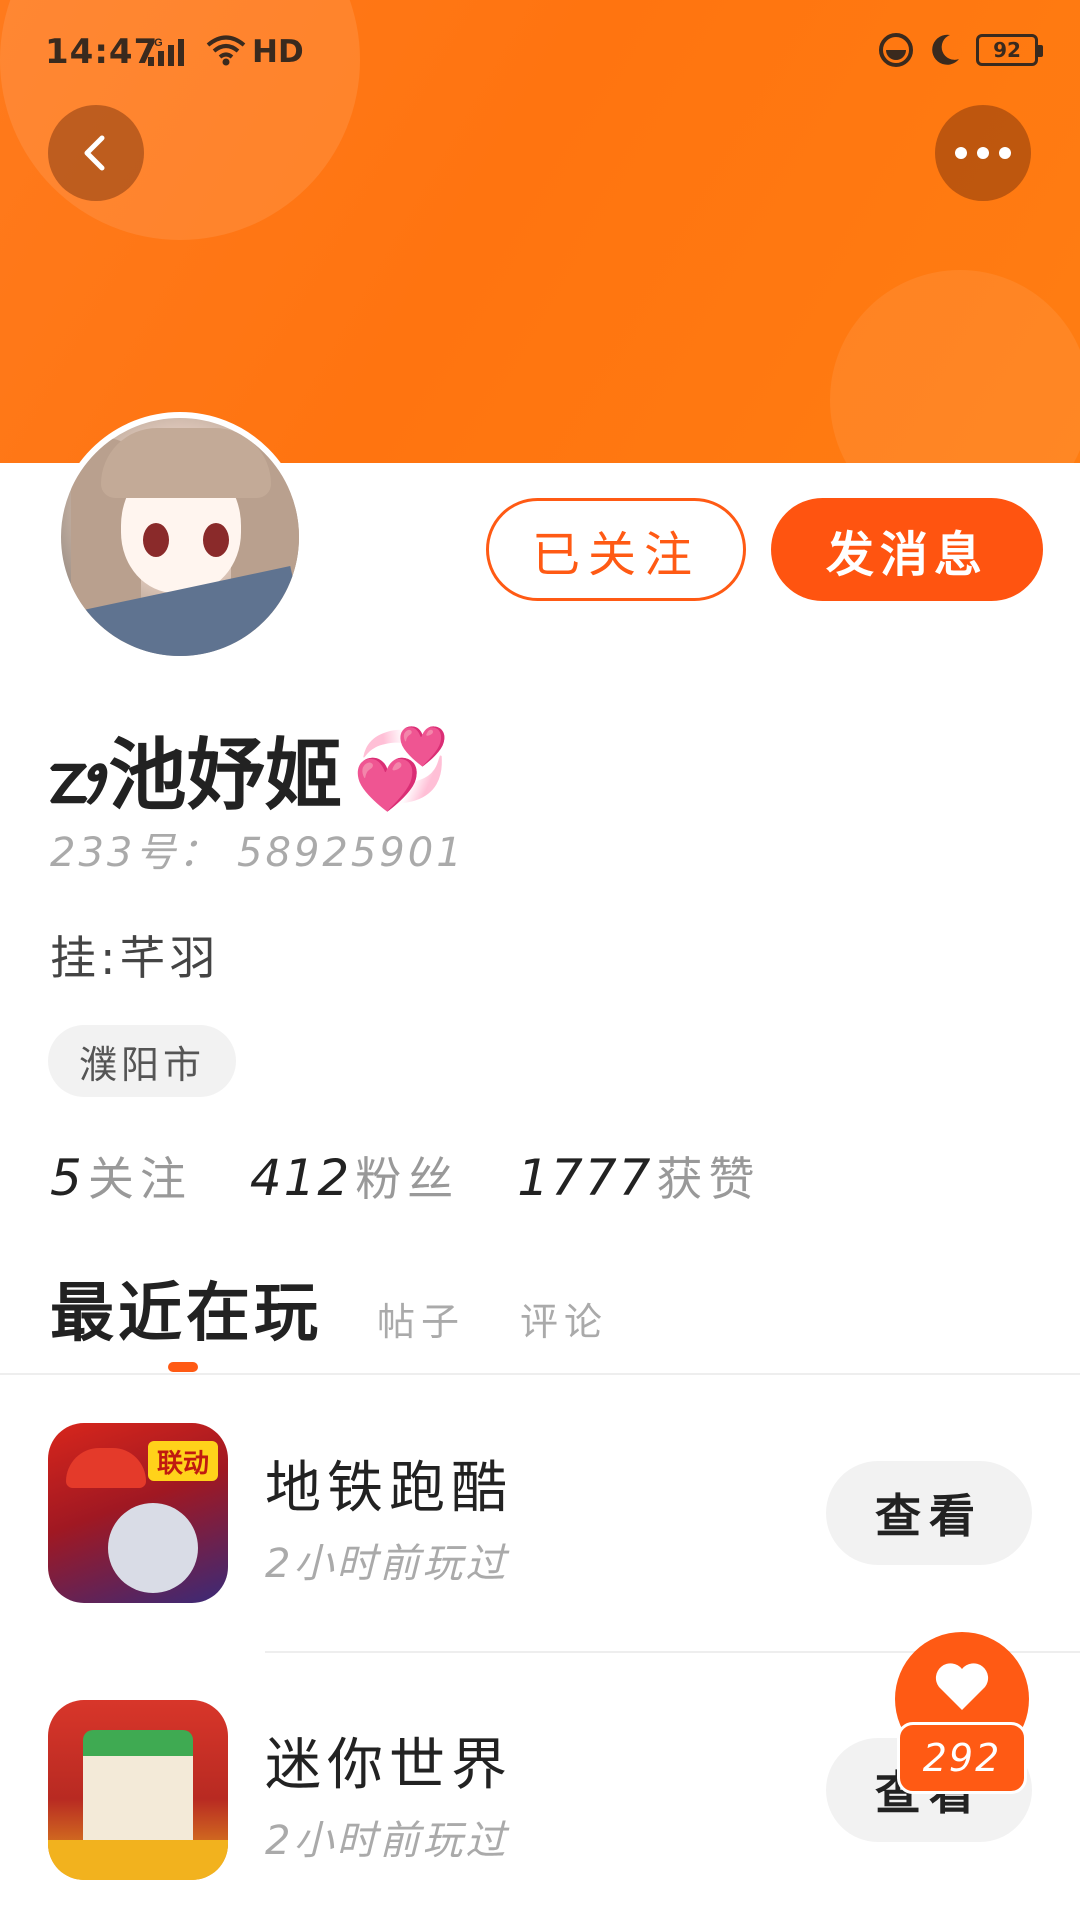 Image resolution: width=1080 pixels, height=1920 pixels. What do you see at coordinates (585, 1178) in the screenshot?
I see `stat-number: 1777` at bounding box center [585, 1178].